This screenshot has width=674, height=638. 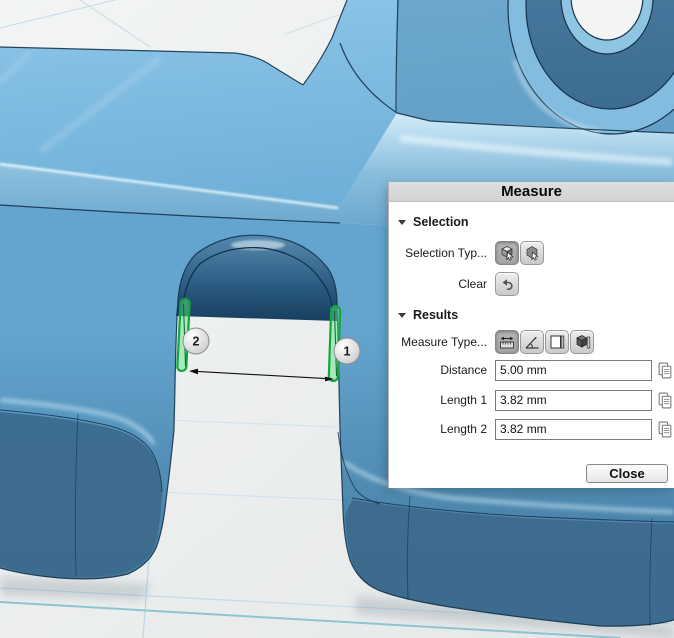 I want to click on angle-icon, so click(x=532, y=342).